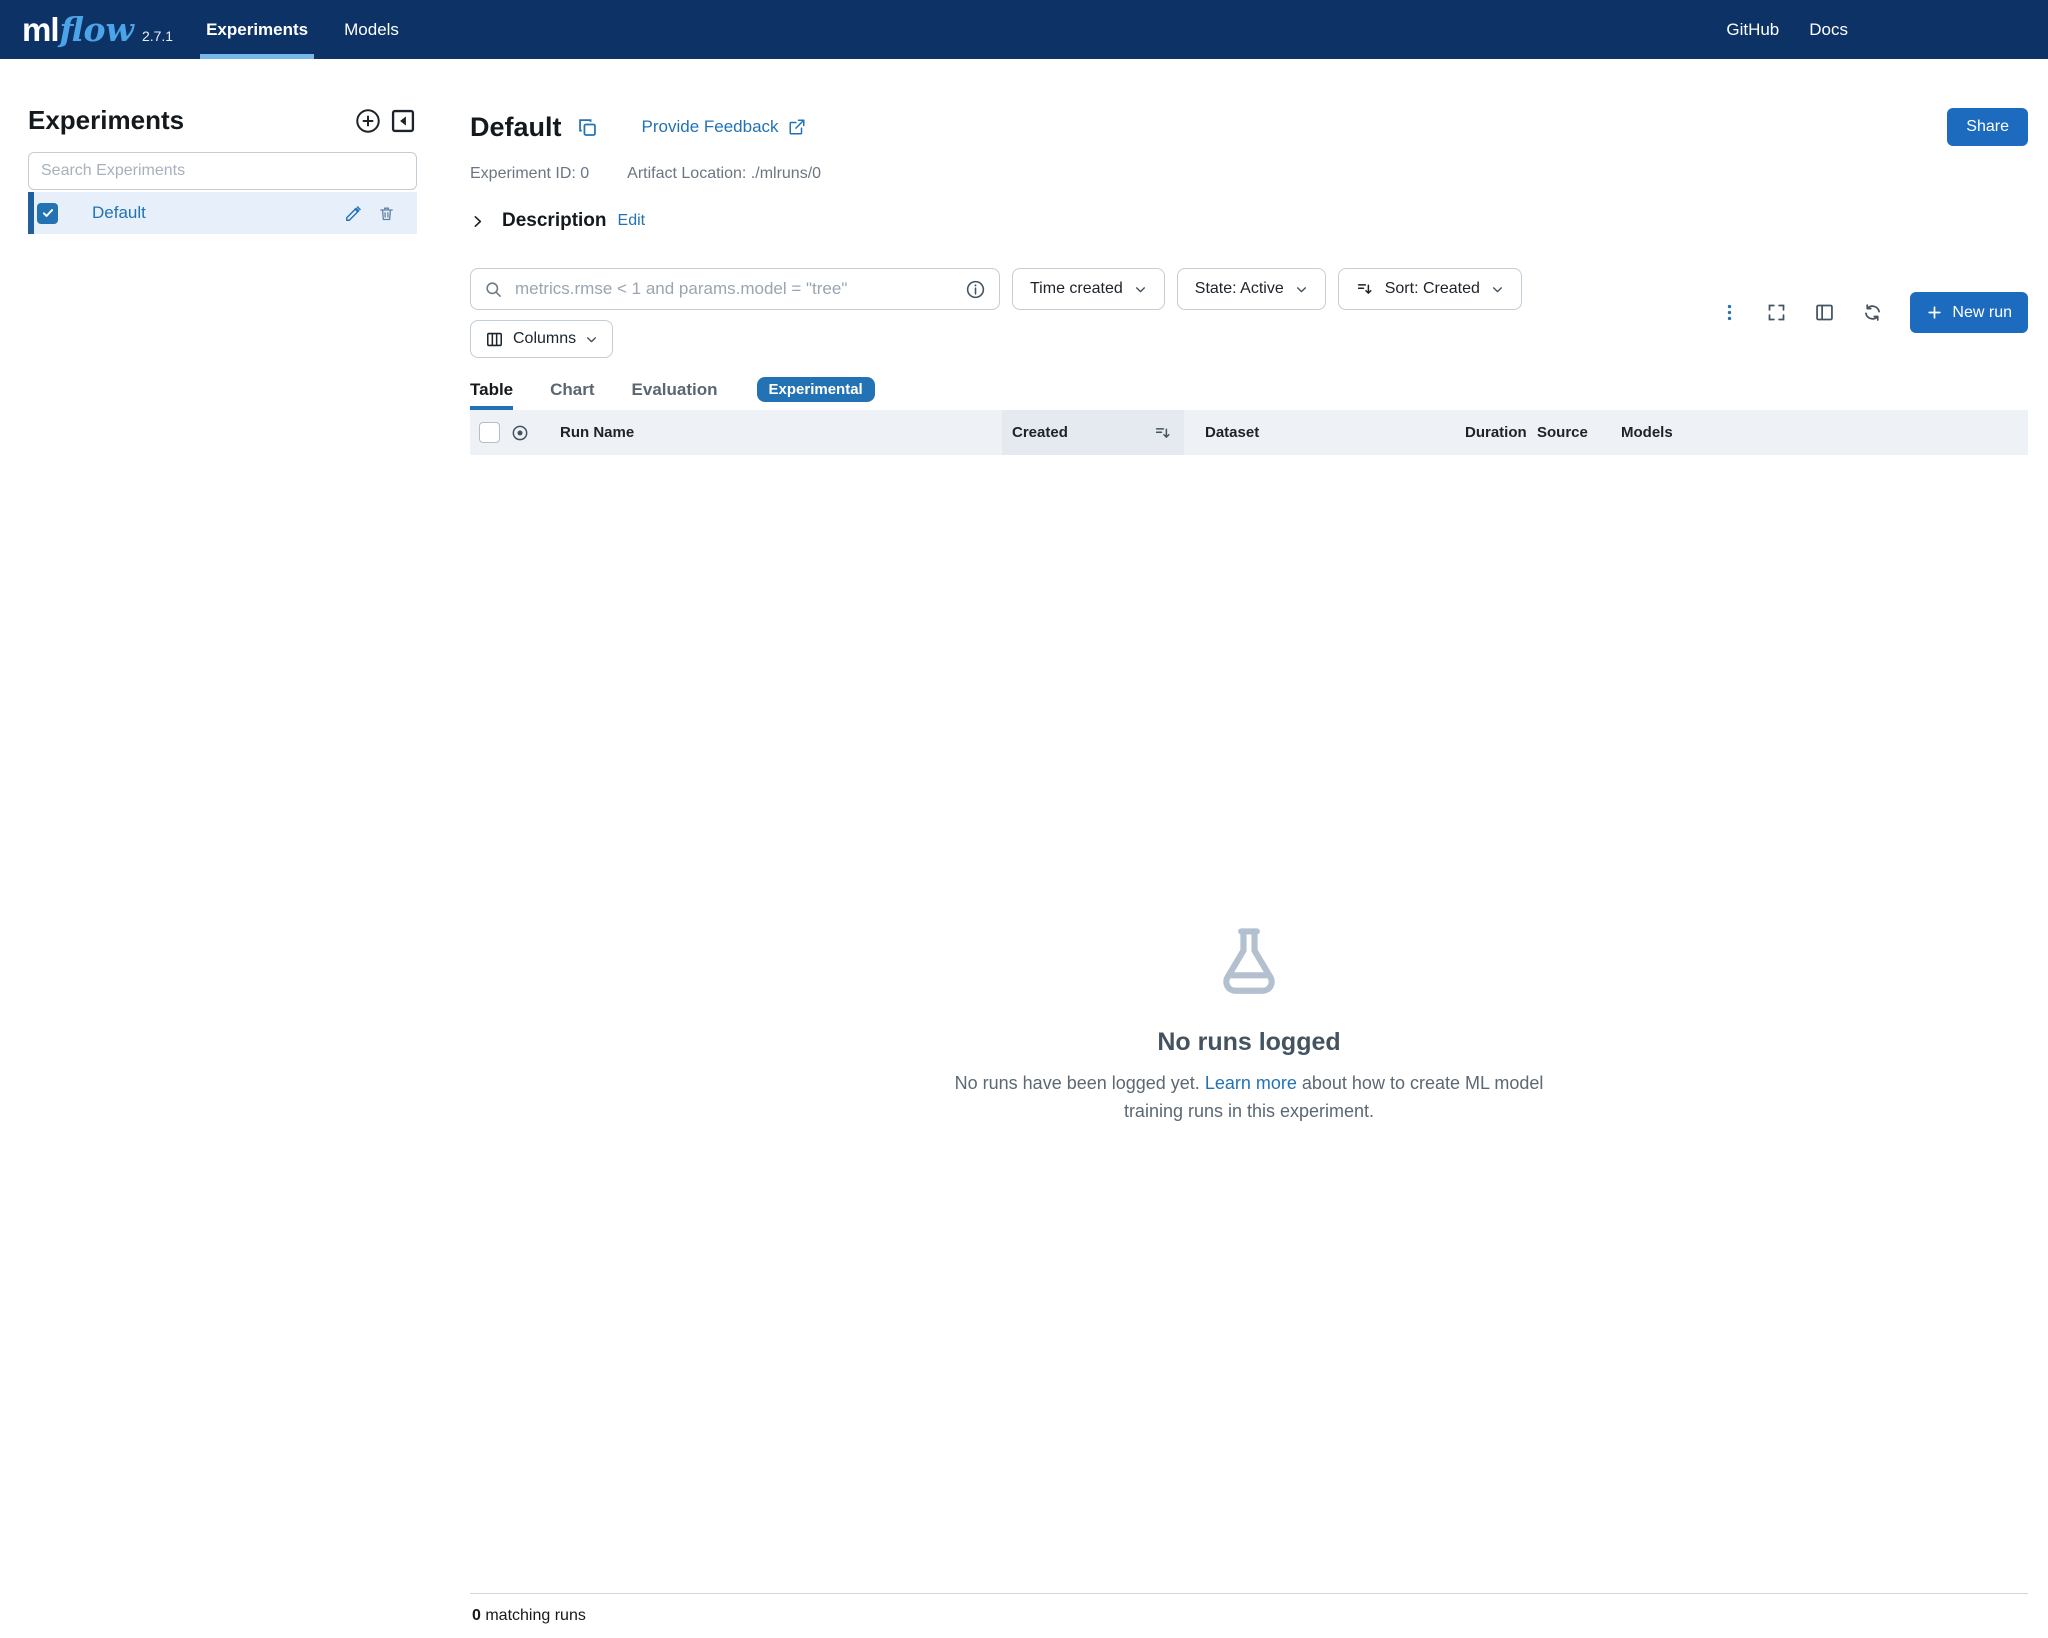  I want to click on column-header-source: Source, so click(1562, 432).